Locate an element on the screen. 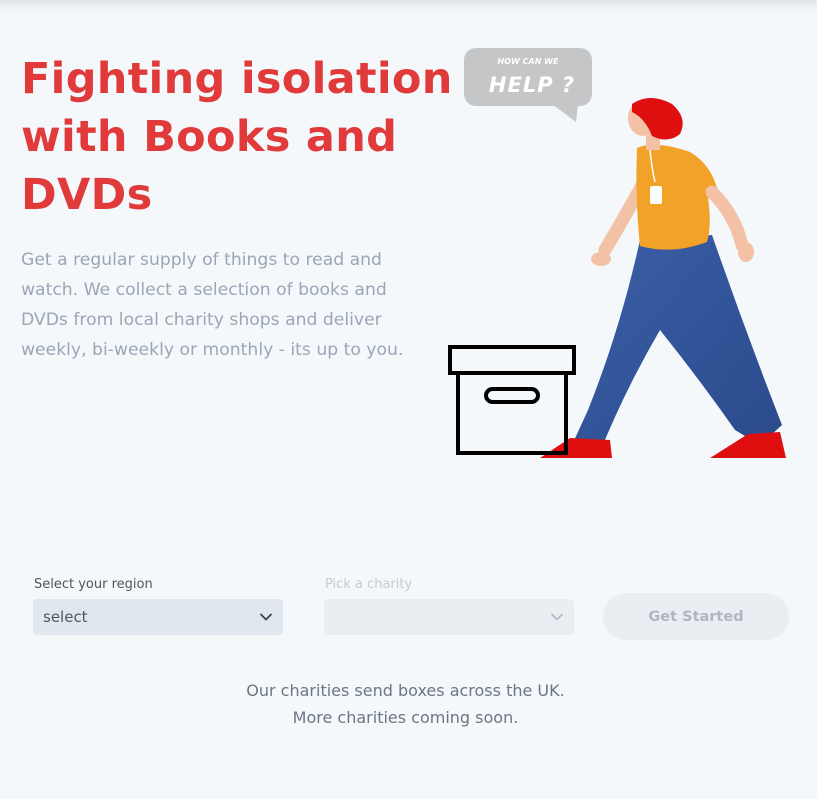 Image resolution: width=817 pixels, height=799 pixels. region-label: Select your region is located at coordinates (93, 584).